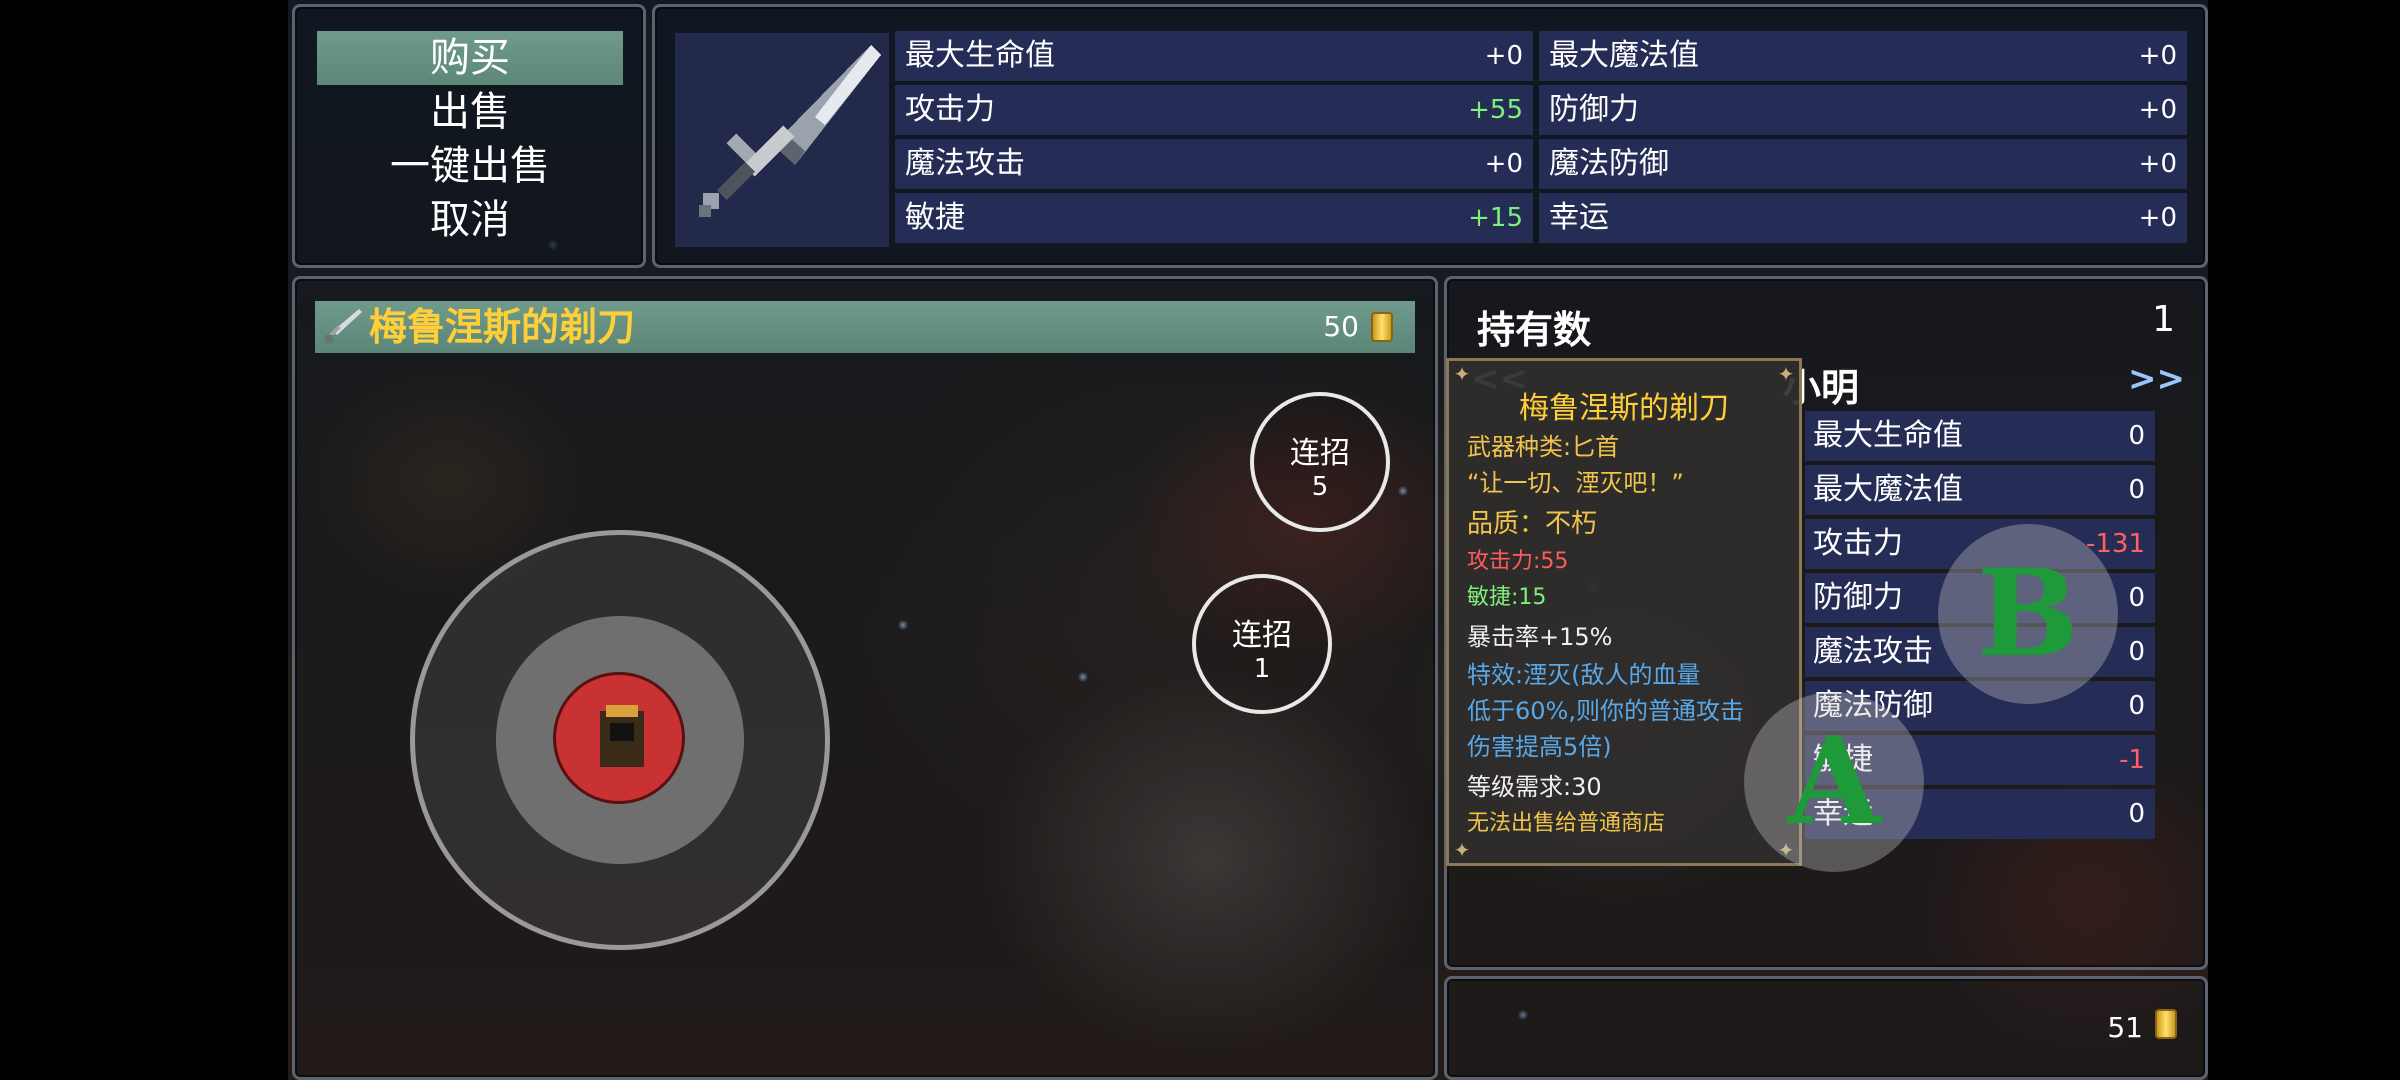 This screenshot has height=1080, width=2400. Describe the element at coordinates (1214, 110) in the screenshot. I see `stat-attack: 攻击力 +55` at that location.